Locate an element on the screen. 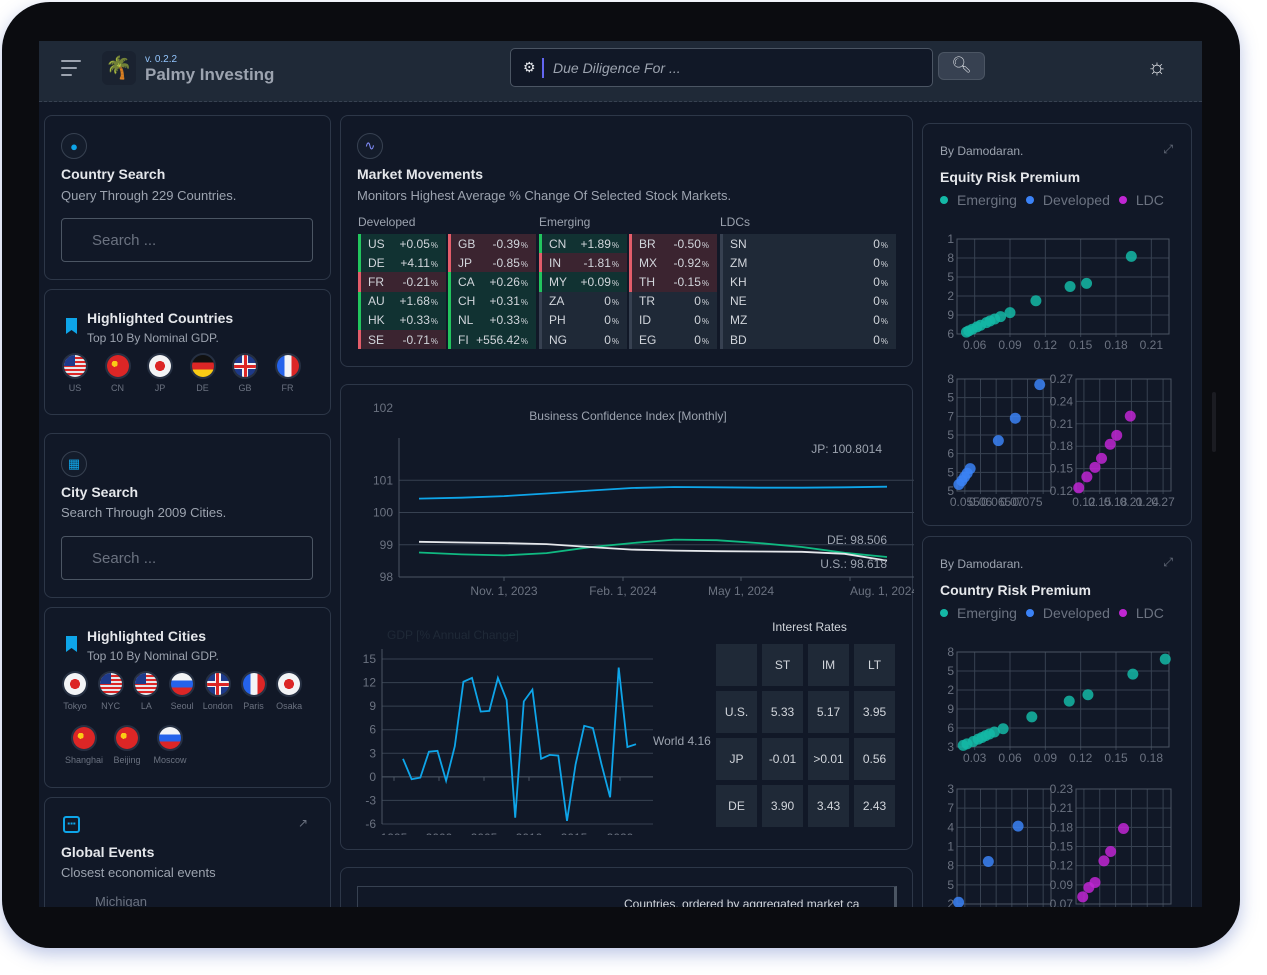  country-code: ZM is located at coordinates (739, 262).